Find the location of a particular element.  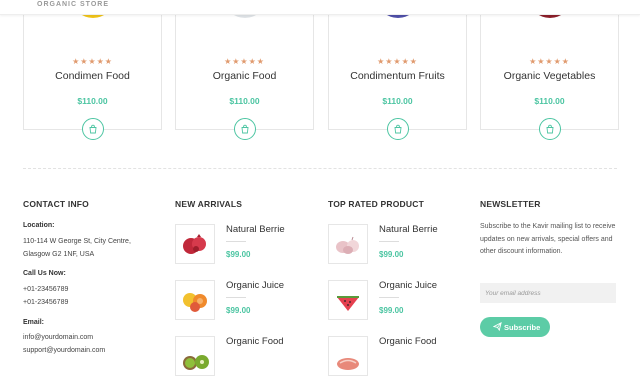

email-label: Email: is located at coordinates (34, 322).